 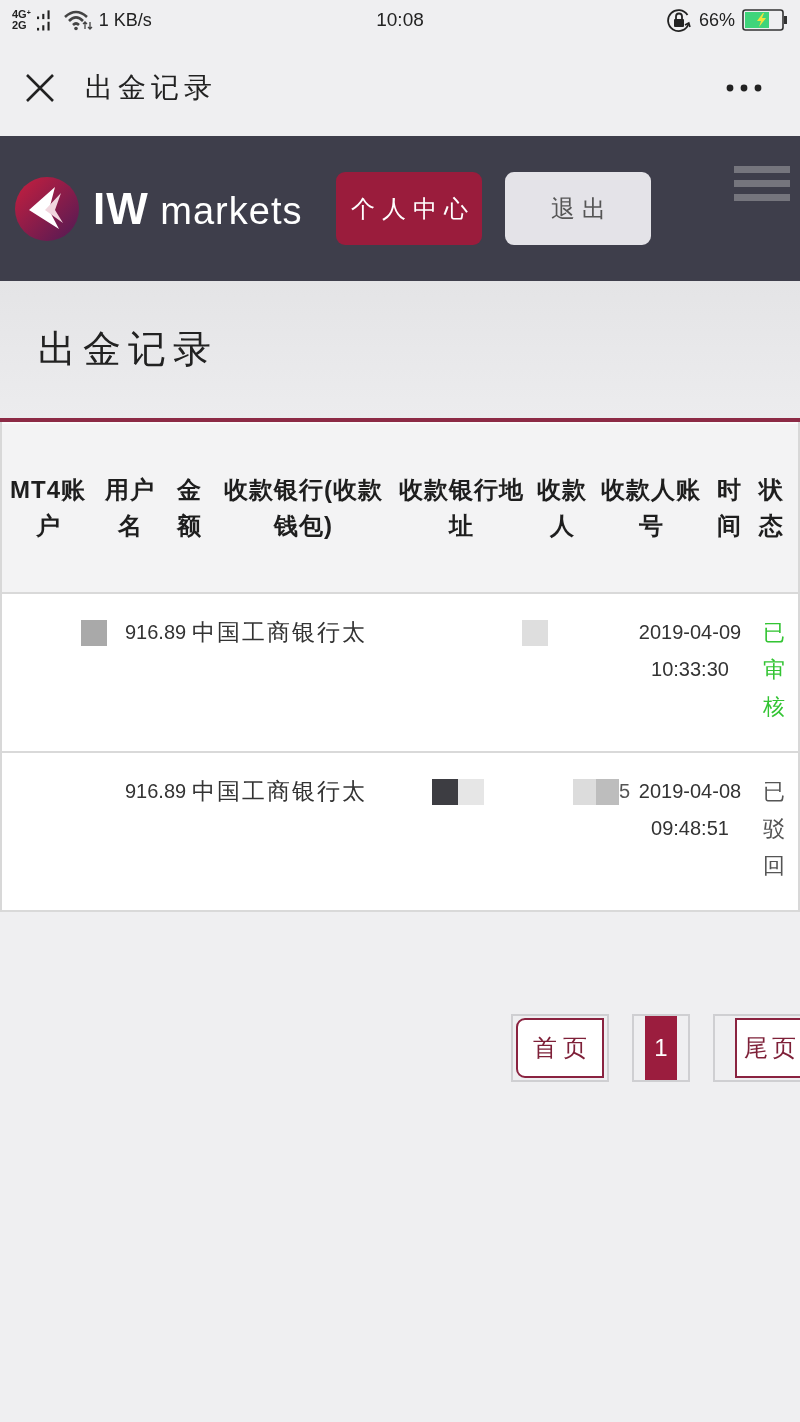 What do you see at coordinates (765, 20) in the screenshot?
I see `battery-charging-icon` at bounding box center [765, 20].